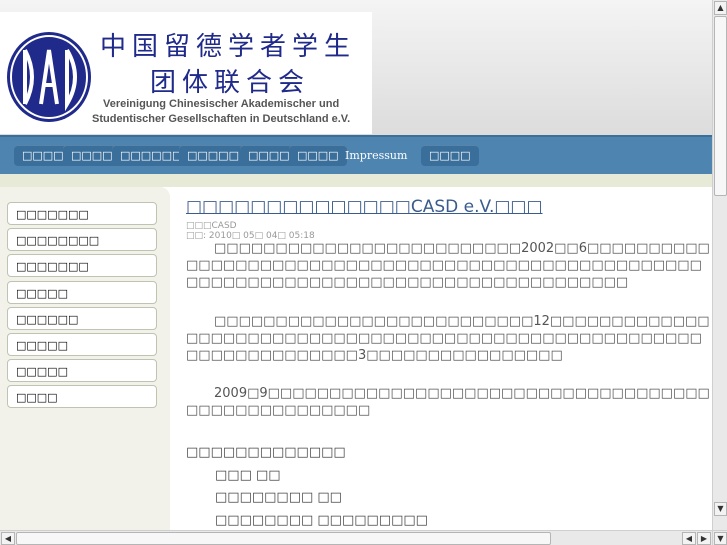 The image size is (727, 545). I want to click on sidebar-item-8: □□□□, so click(82, 396).